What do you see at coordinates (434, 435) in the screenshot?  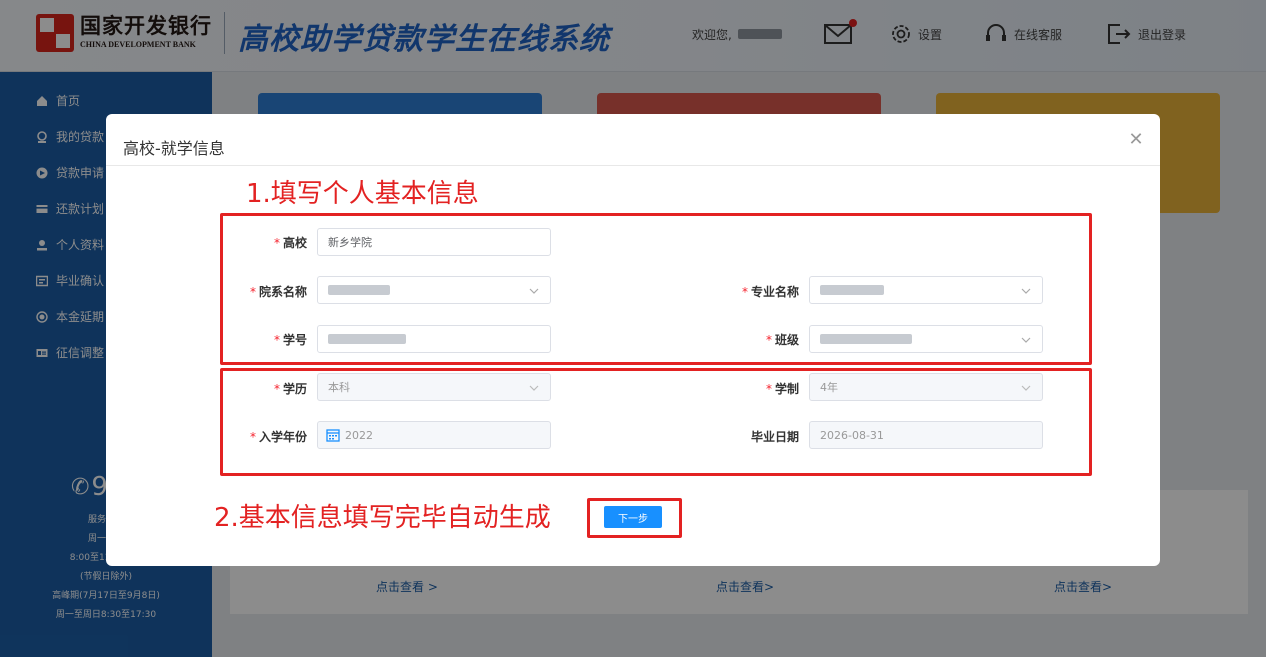 I see `enroll-year-picker: 2022` at bounding box center [434, 435].